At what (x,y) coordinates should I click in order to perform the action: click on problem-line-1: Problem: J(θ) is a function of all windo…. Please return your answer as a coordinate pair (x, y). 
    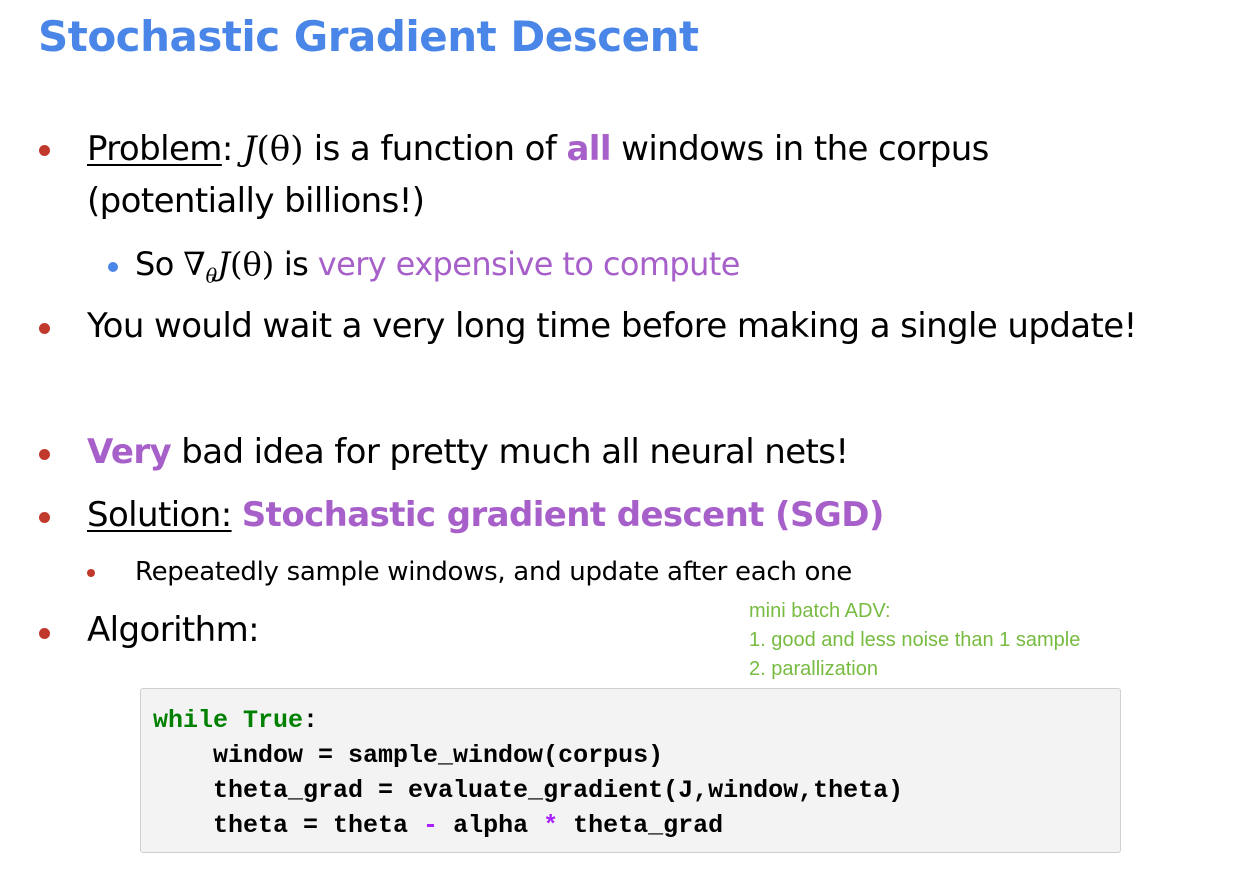
    Looking at the image, I should click on (538, 149).